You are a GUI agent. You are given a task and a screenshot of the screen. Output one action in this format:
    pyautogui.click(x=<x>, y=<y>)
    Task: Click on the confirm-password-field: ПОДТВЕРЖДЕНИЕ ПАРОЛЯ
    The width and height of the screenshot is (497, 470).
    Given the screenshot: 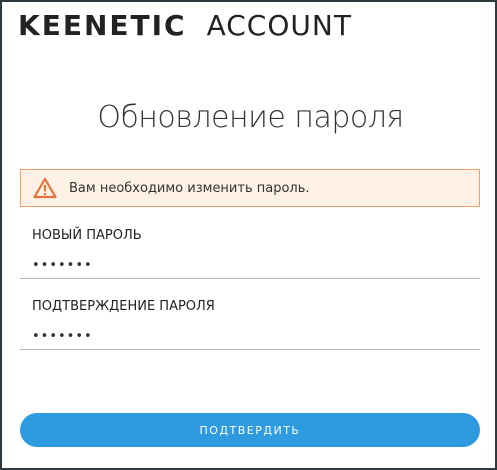 What is the action you would take?
    pyautogui.click(x=250, y=324)
    